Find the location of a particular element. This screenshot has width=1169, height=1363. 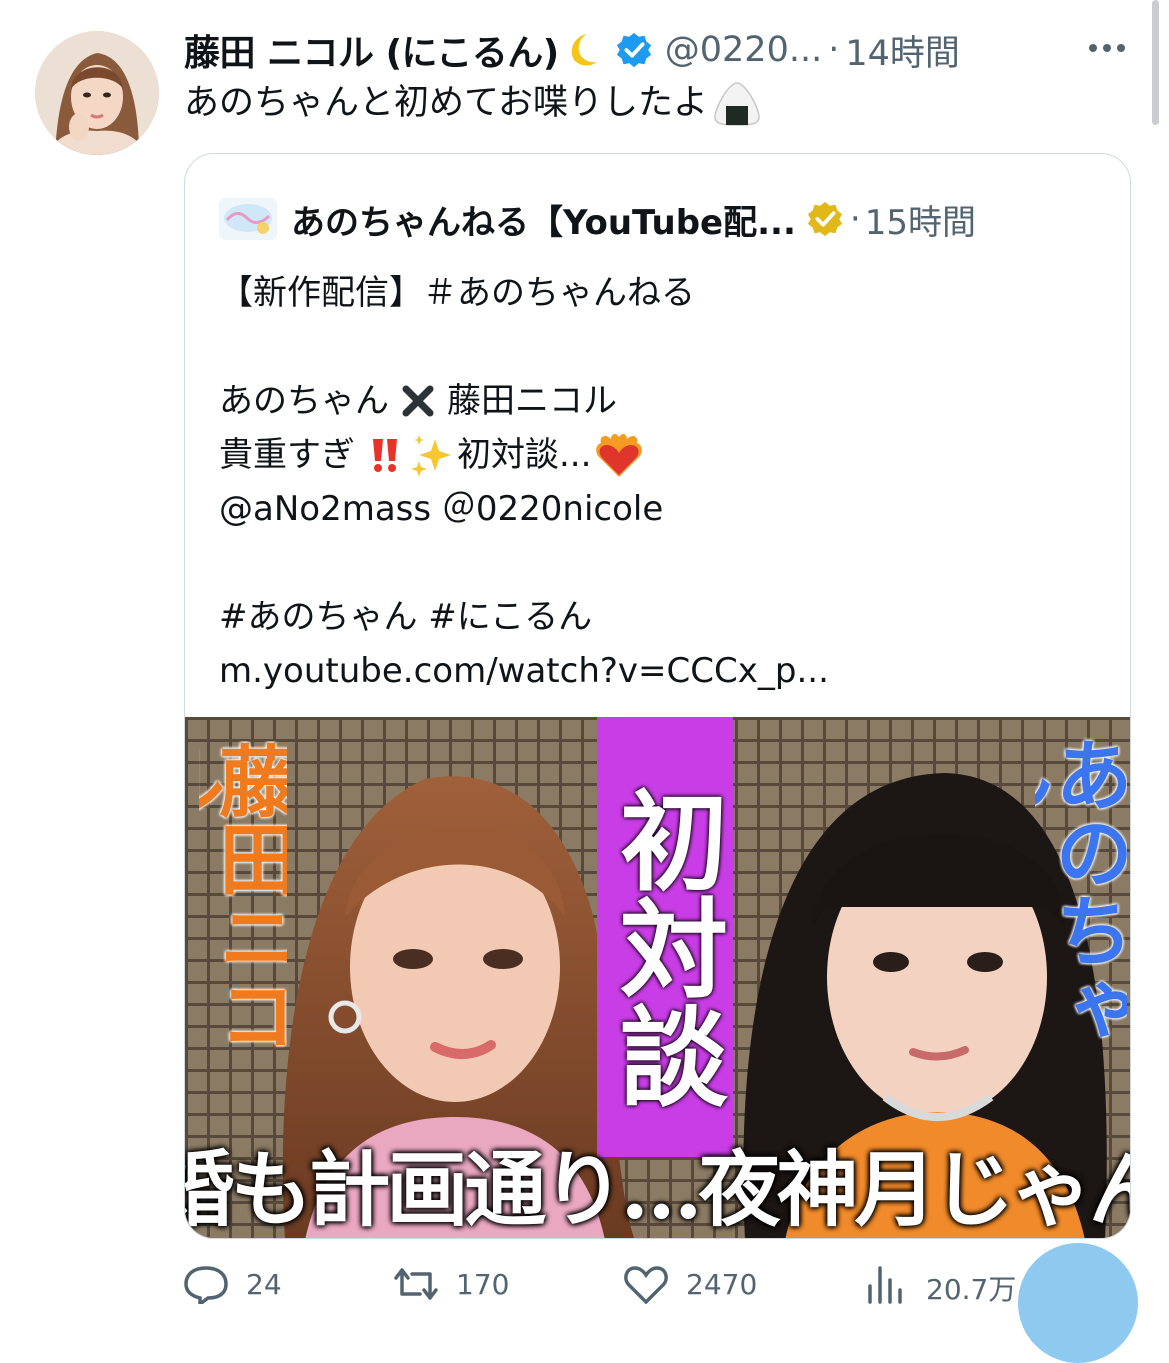

display-name: 藤田 ニコル (にこるん) is located at coordinates (371, 50).